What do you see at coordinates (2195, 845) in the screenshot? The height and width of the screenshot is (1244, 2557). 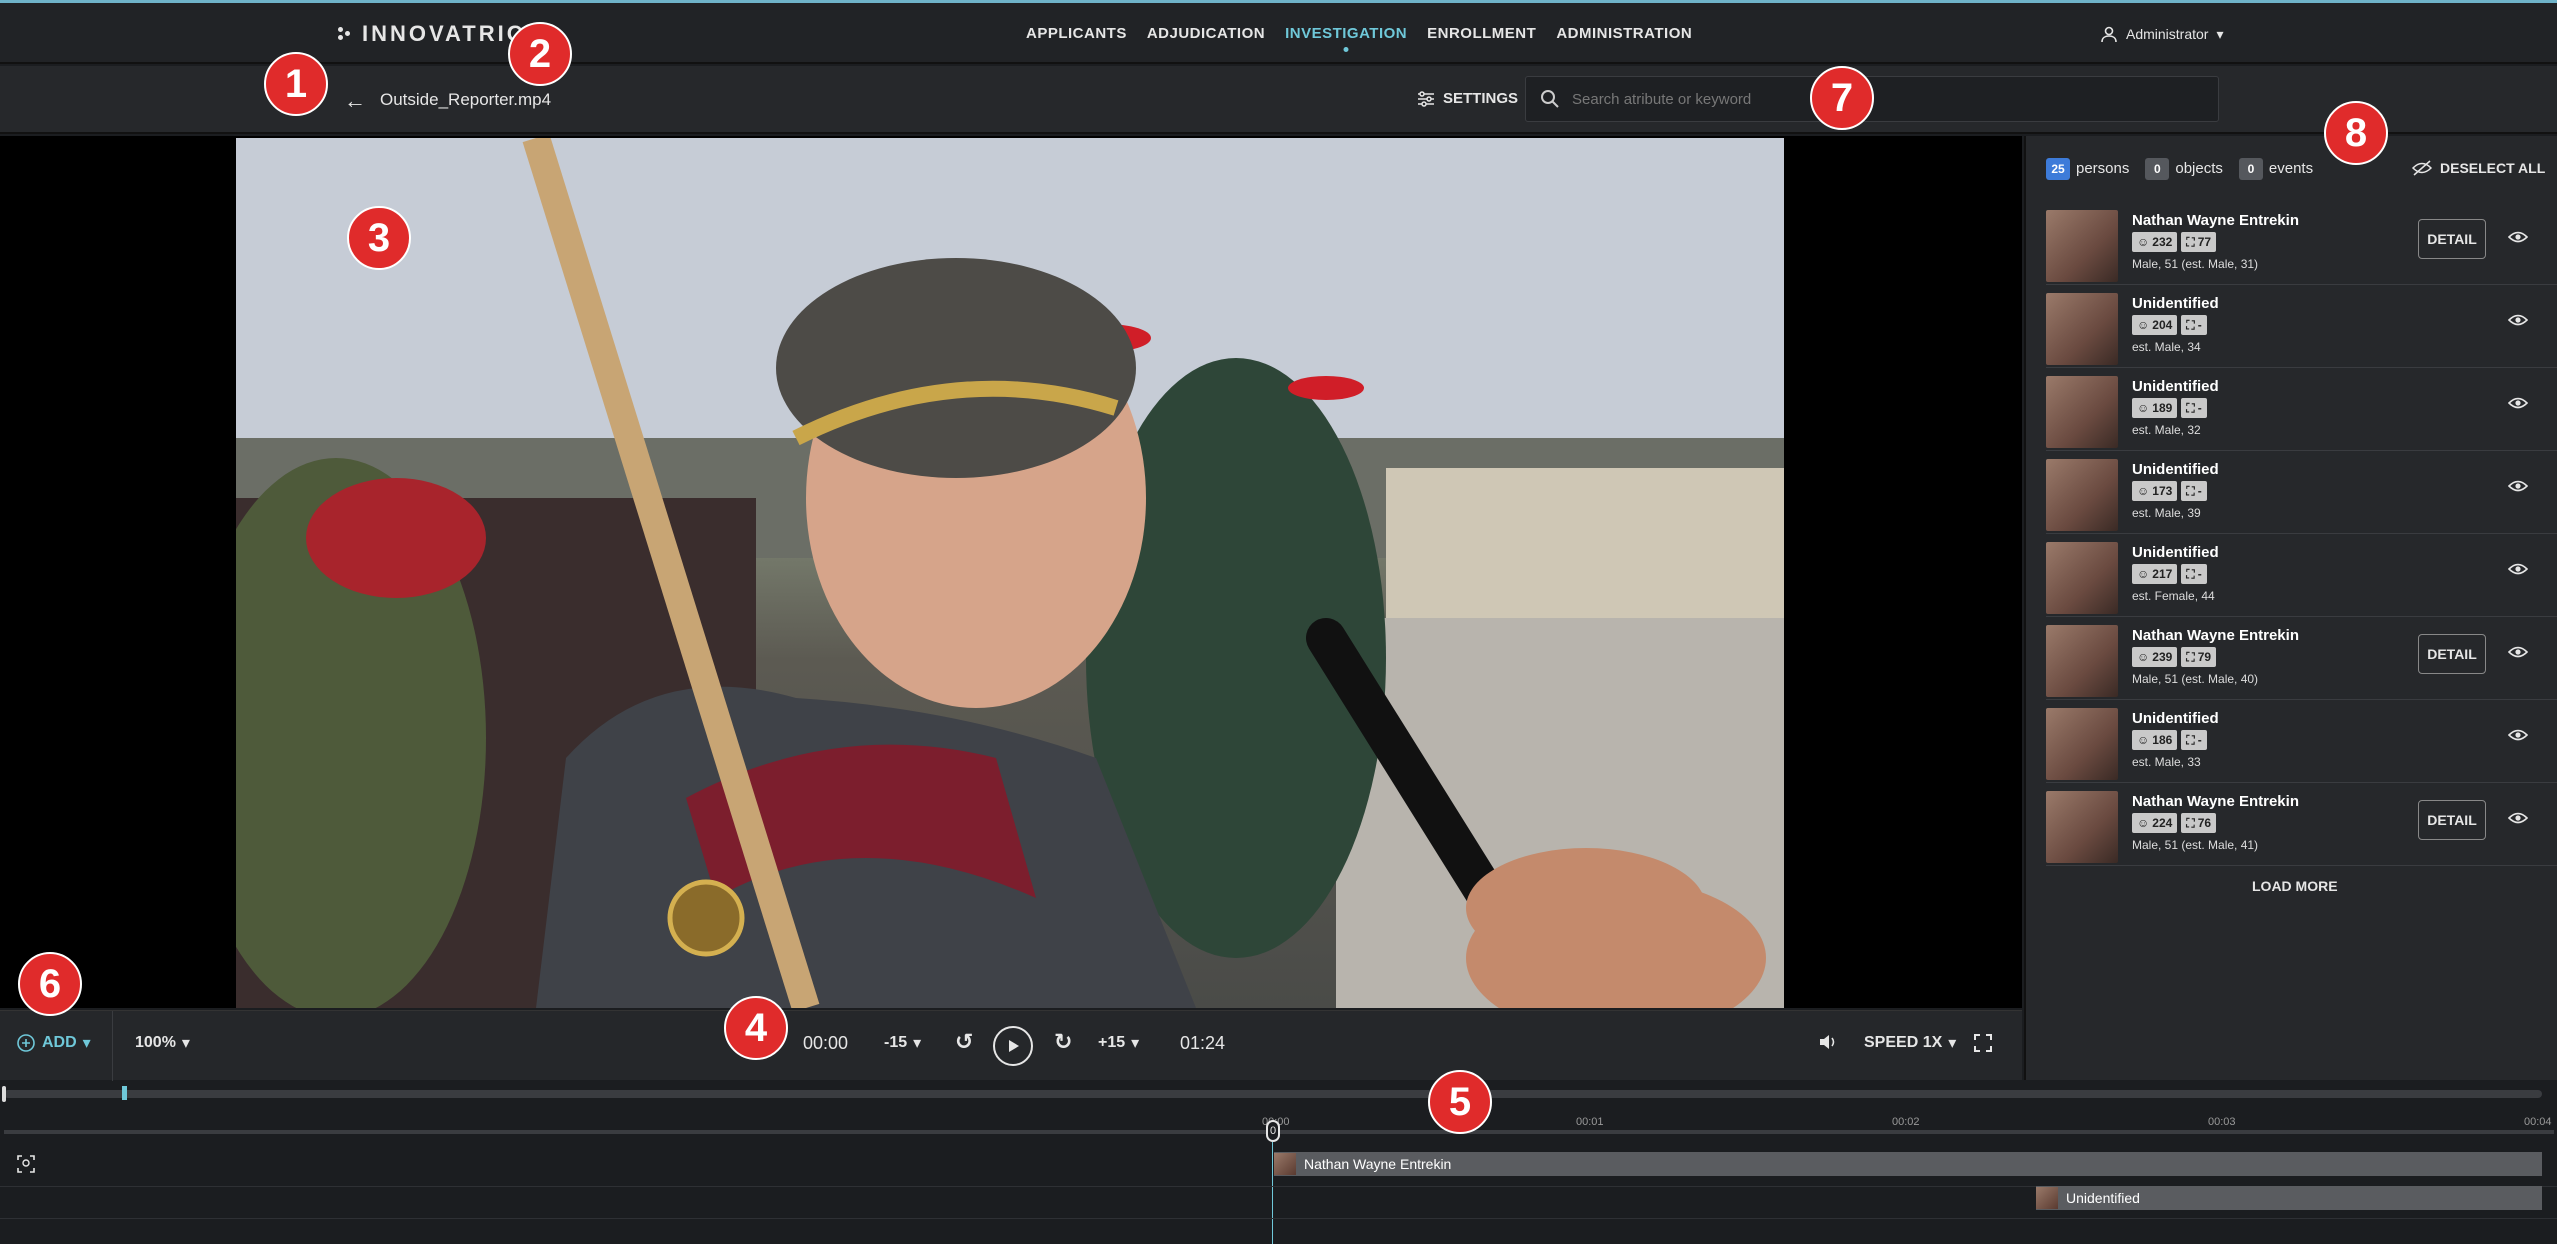 I see `person-description: Male, 51 (est. Male, 41)` at bounding box center [2195, 845].